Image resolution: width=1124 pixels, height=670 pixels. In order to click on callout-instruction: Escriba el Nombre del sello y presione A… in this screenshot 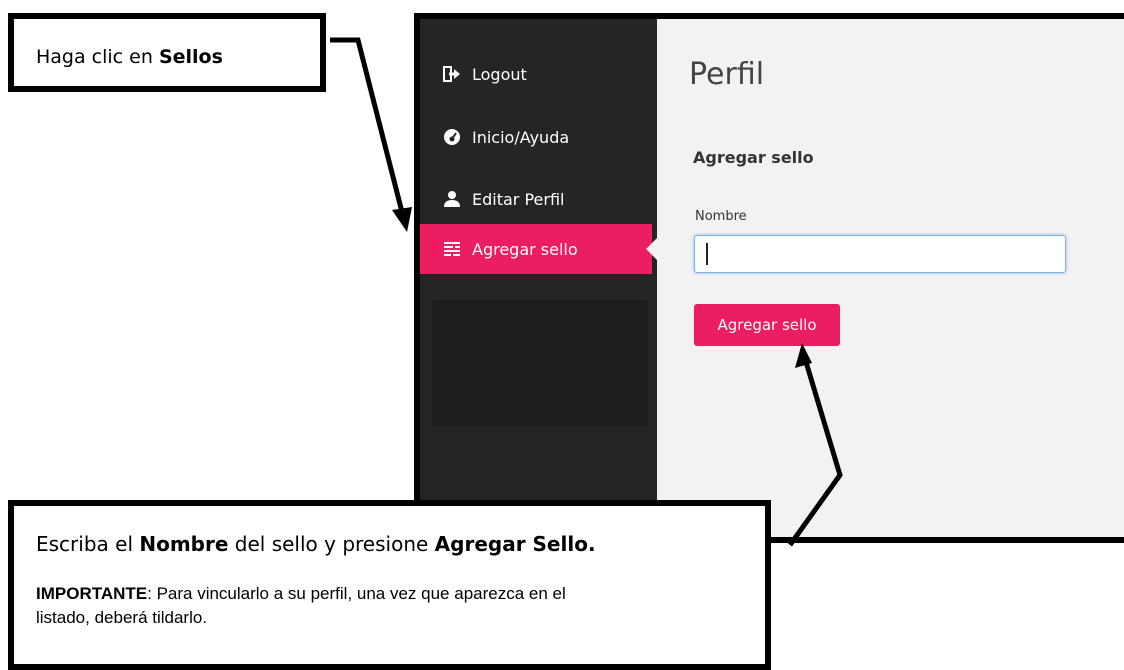, I will do `click(400, 544)`.